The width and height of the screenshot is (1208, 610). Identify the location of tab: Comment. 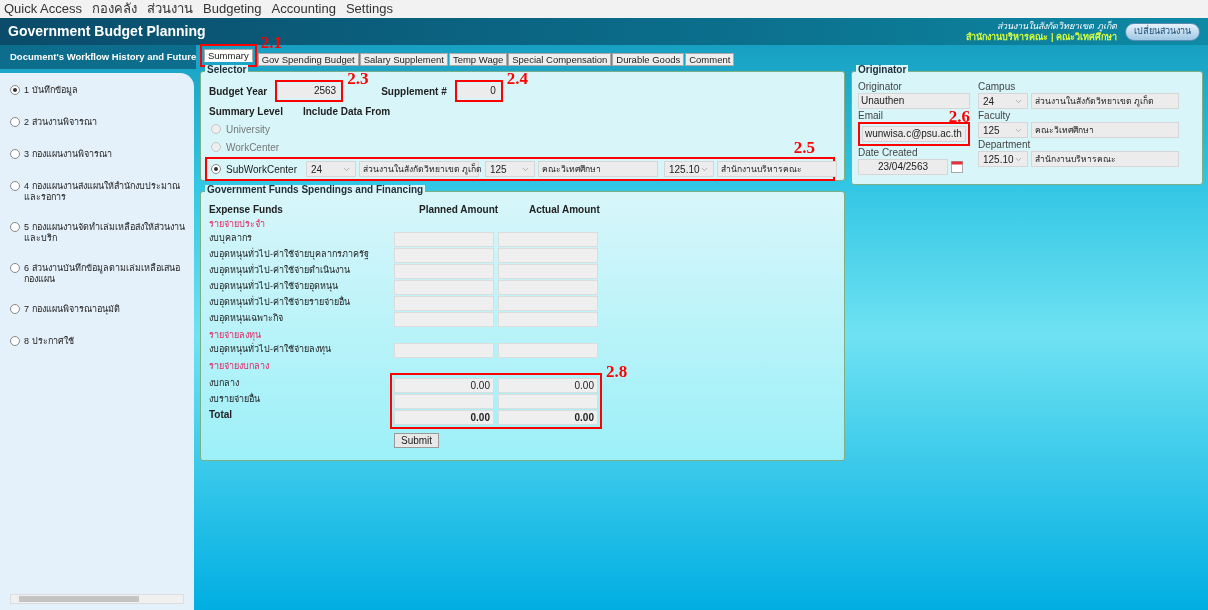
(710, 59).